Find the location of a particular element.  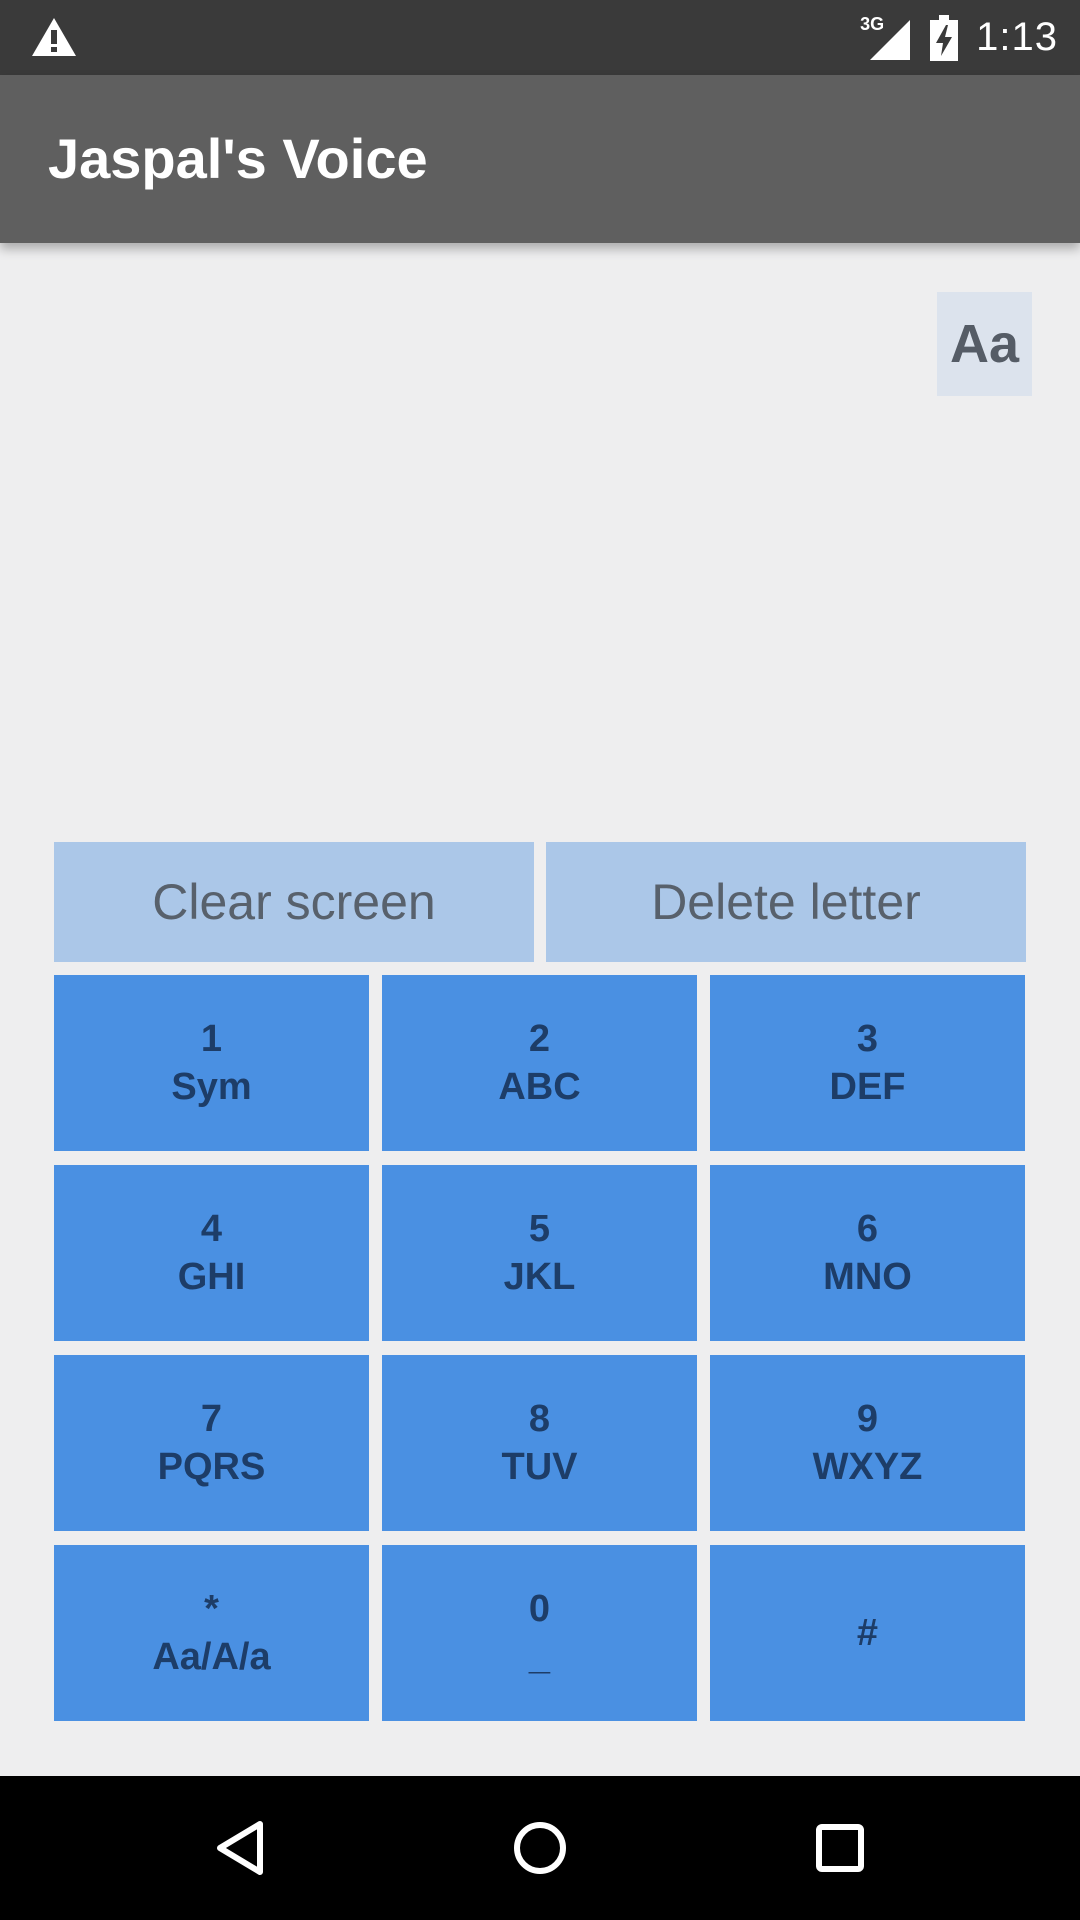

key-digit: 0 is located at coordinates (539, 1609).